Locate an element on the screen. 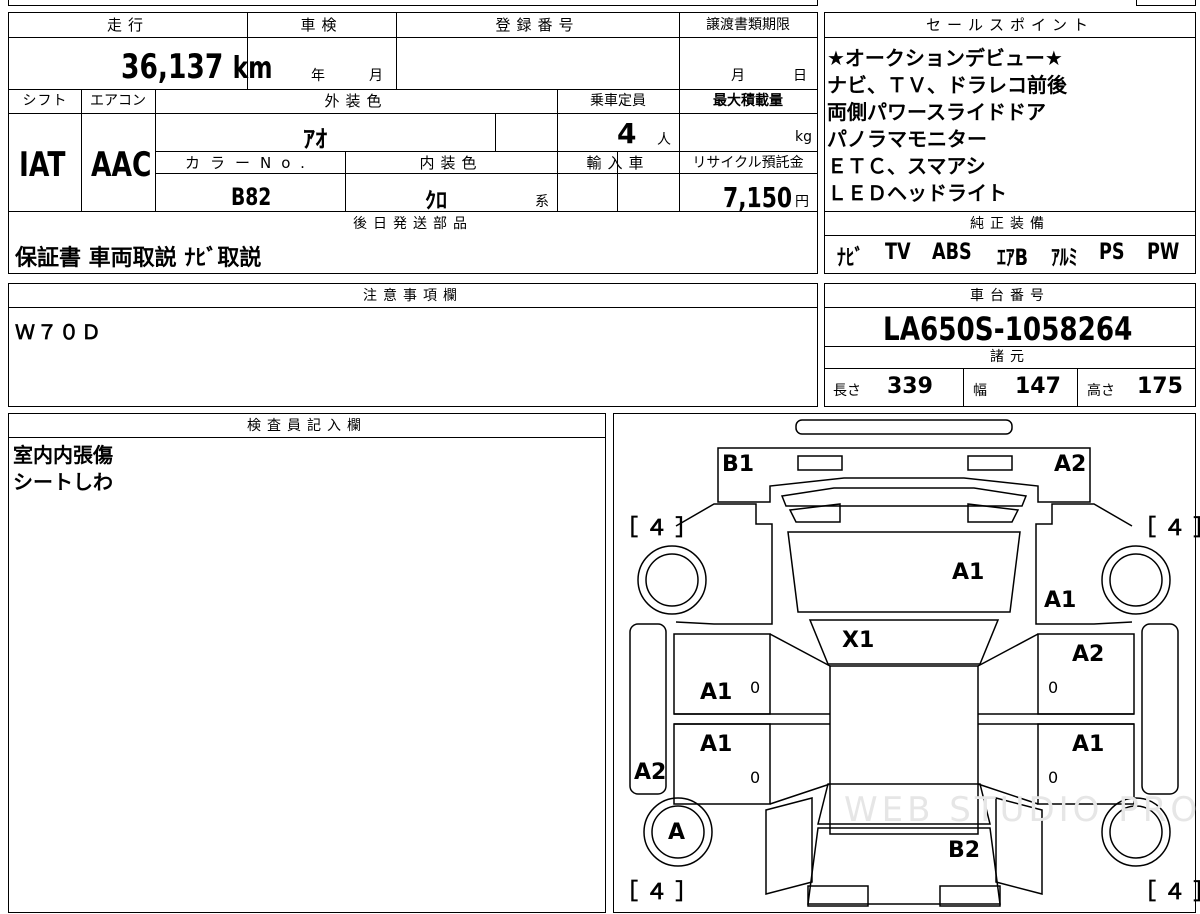 The height and width of the screenshot is (914, 1200). tire-rear-right: ［ ４ ］ is located at coordinates (1167, 892).